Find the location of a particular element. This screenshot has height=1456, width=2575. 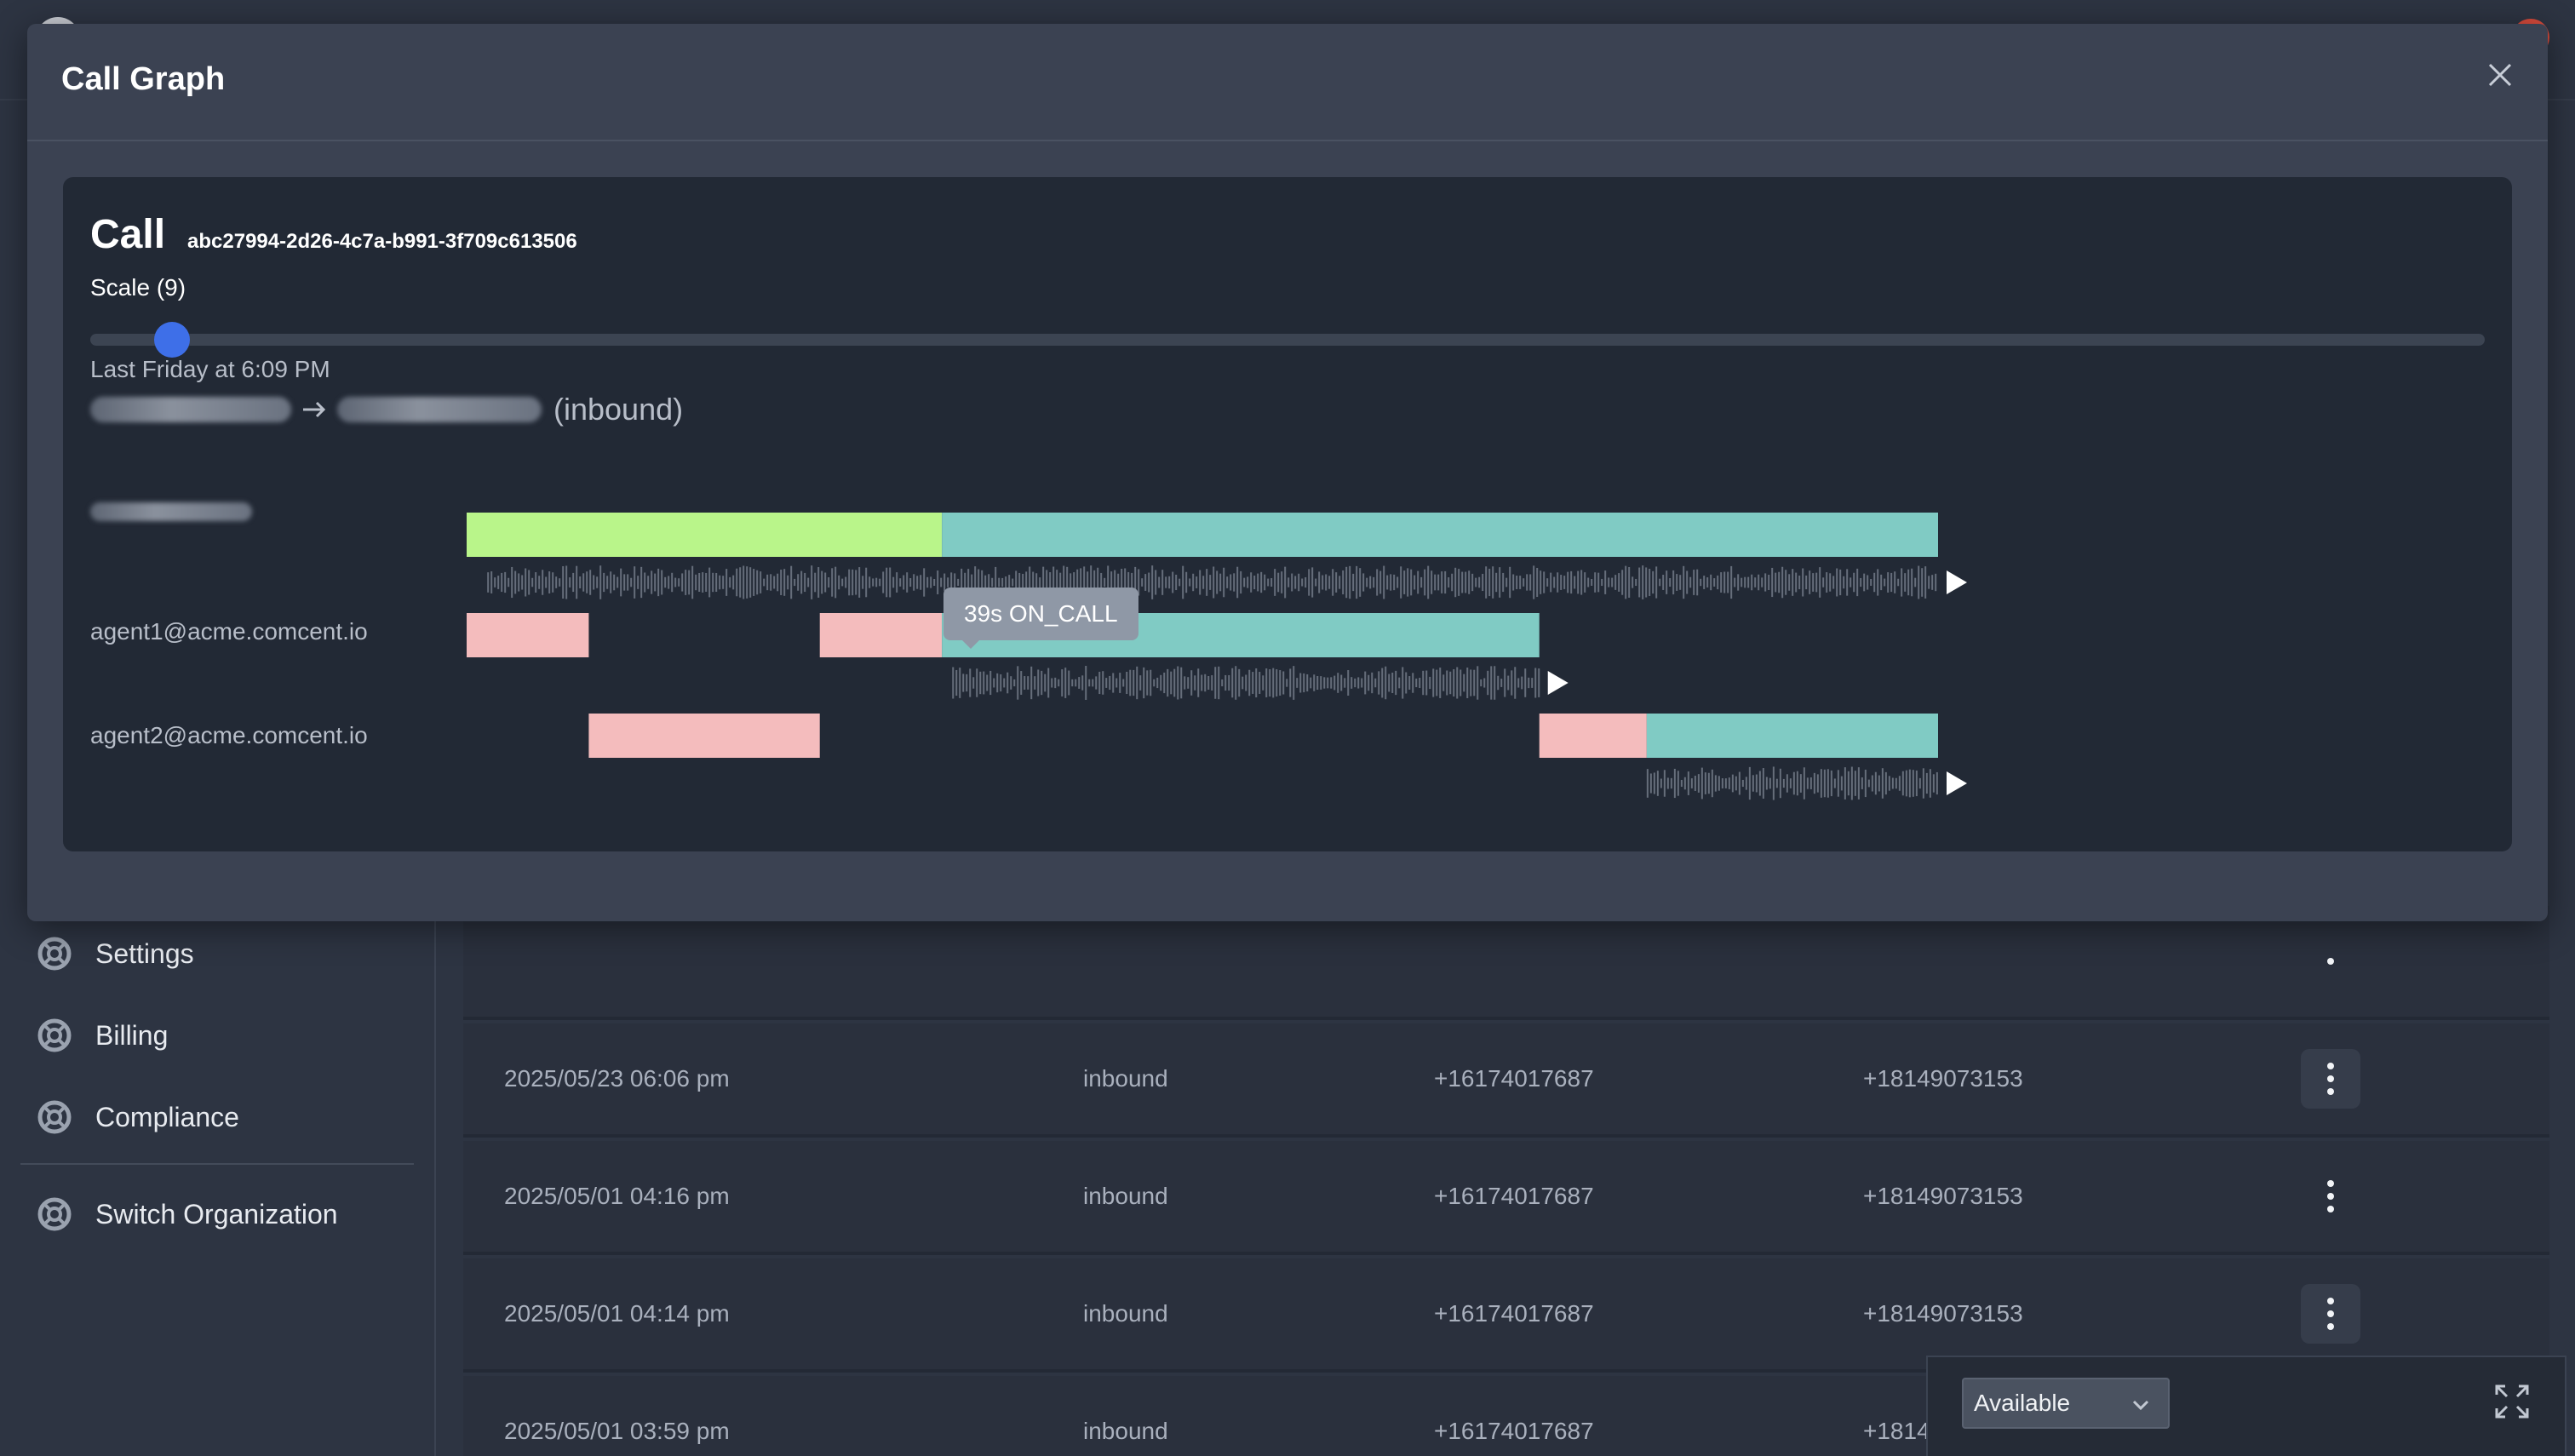

chevron-down-icon is located at coordinates (2141, 1408).